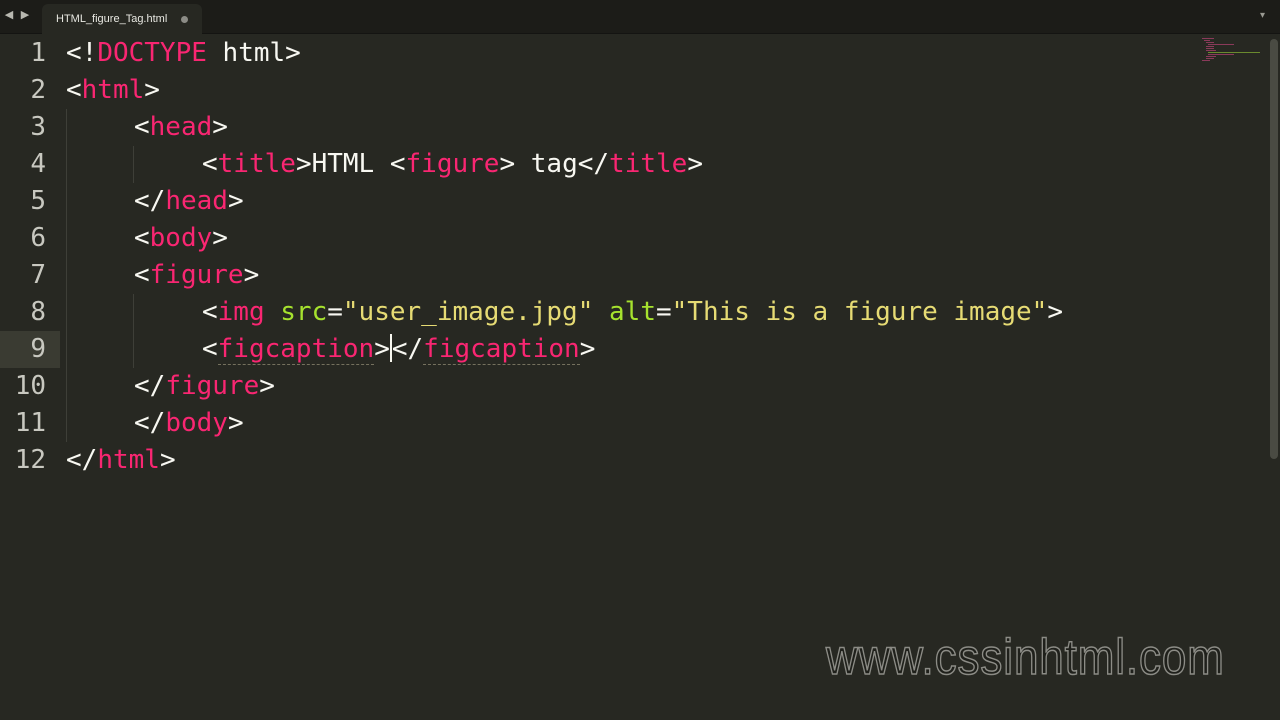 This screenshot has height=720, width=1280. I want to click on token-text: HTML, so click(350, 164).